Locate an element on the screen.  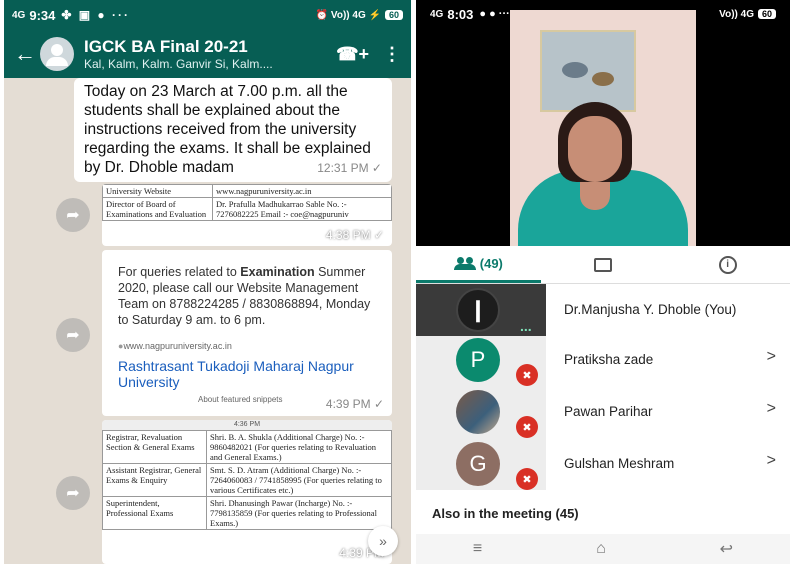
message-time: 4:39 PM ✓ is located at coordinates (354, 404).